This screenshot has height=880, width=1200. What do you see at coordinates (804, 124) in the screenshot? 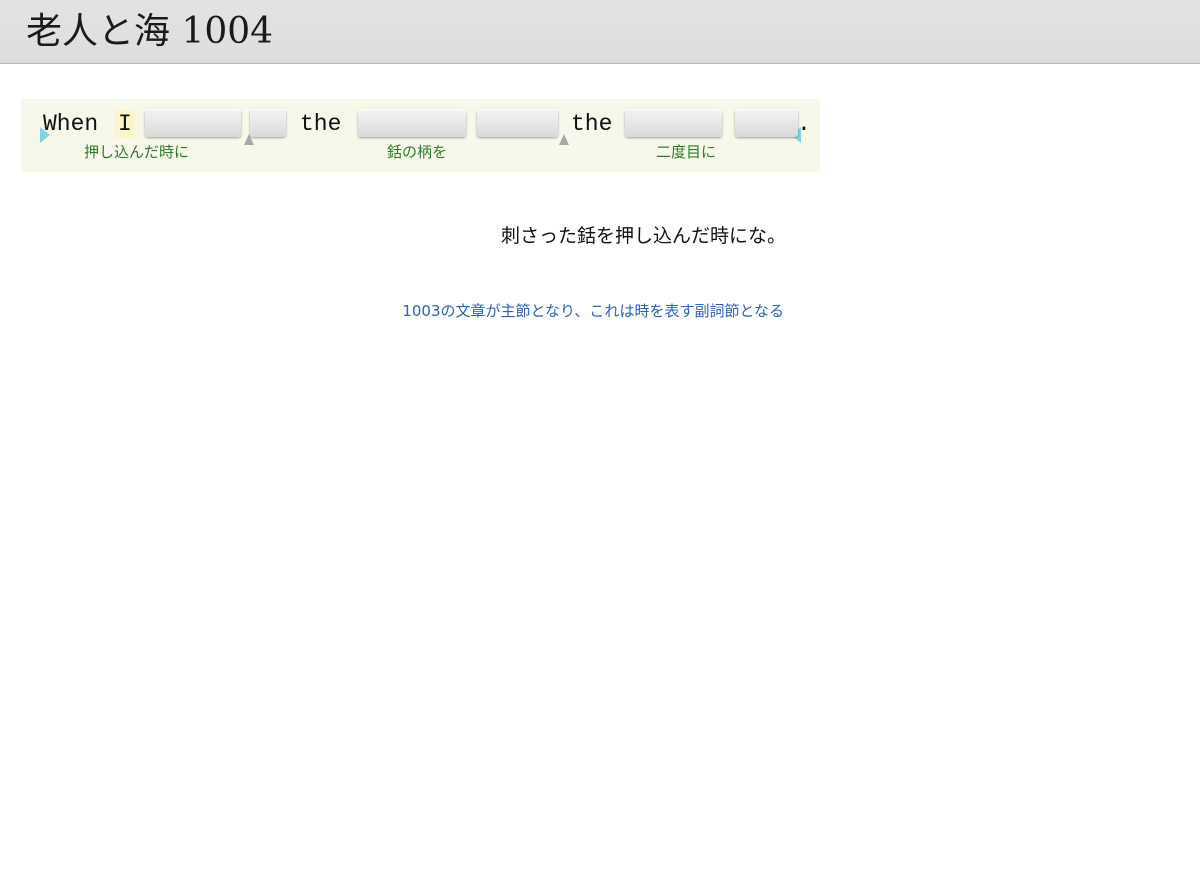
I see `sentence-period: .` at bounding box center [804, 124].